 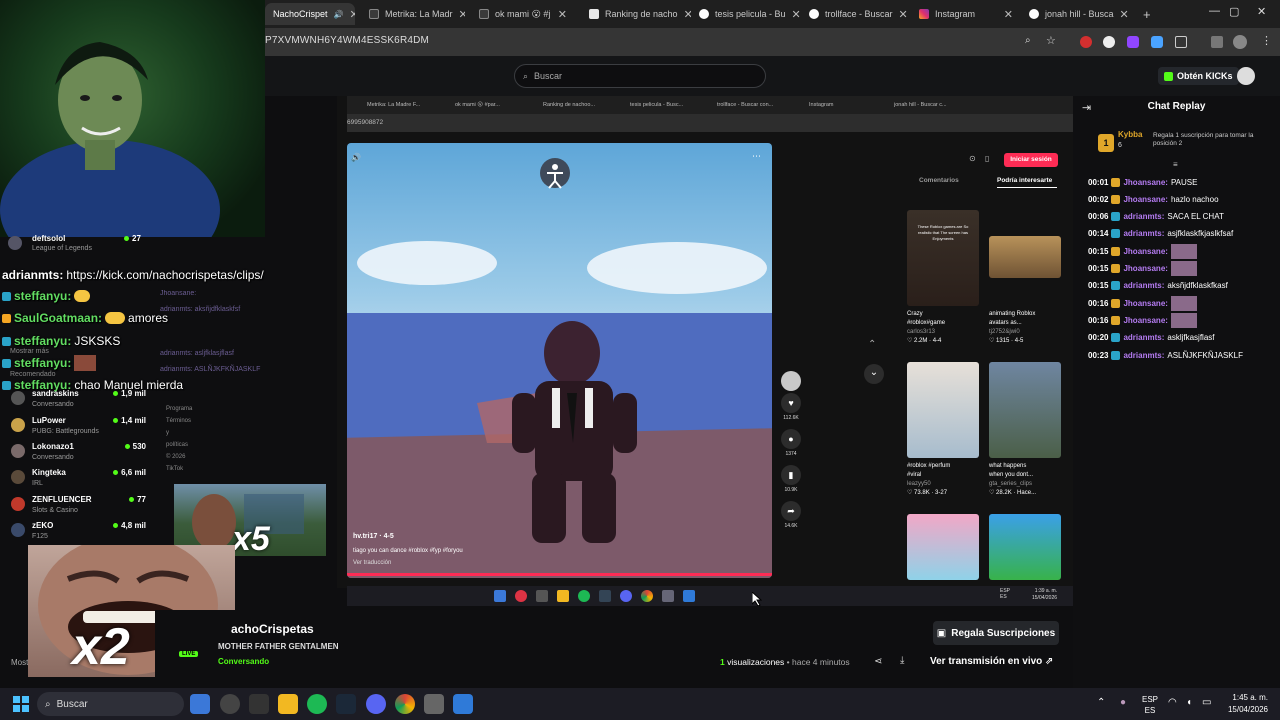 I want to click on sidebar-item-deftsolol: deftsolol League of Legends 27, so click(x=75, y=248).